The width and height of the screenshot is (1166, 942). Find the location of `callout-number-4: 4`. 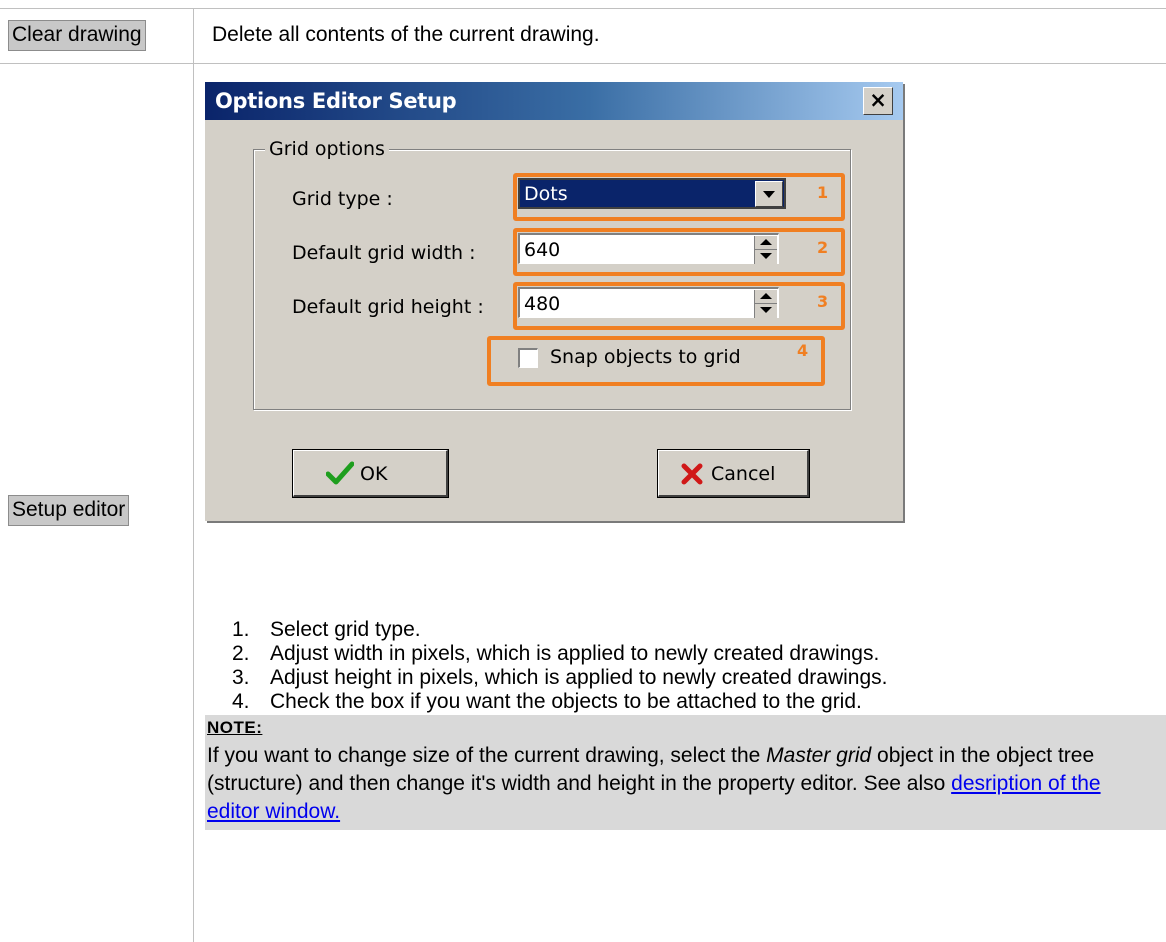

callout-number-4: 4 is located at coordinates (803, 350).